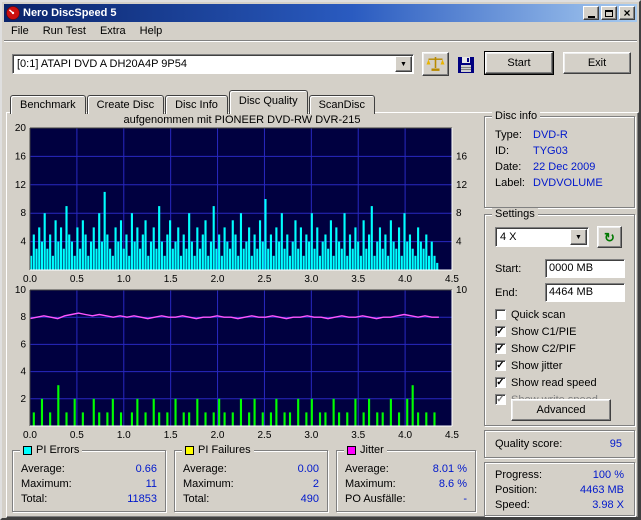 This screenshot has width=641, height=520. I want to click on speed-value: 3.98 X, so click(608, 505).